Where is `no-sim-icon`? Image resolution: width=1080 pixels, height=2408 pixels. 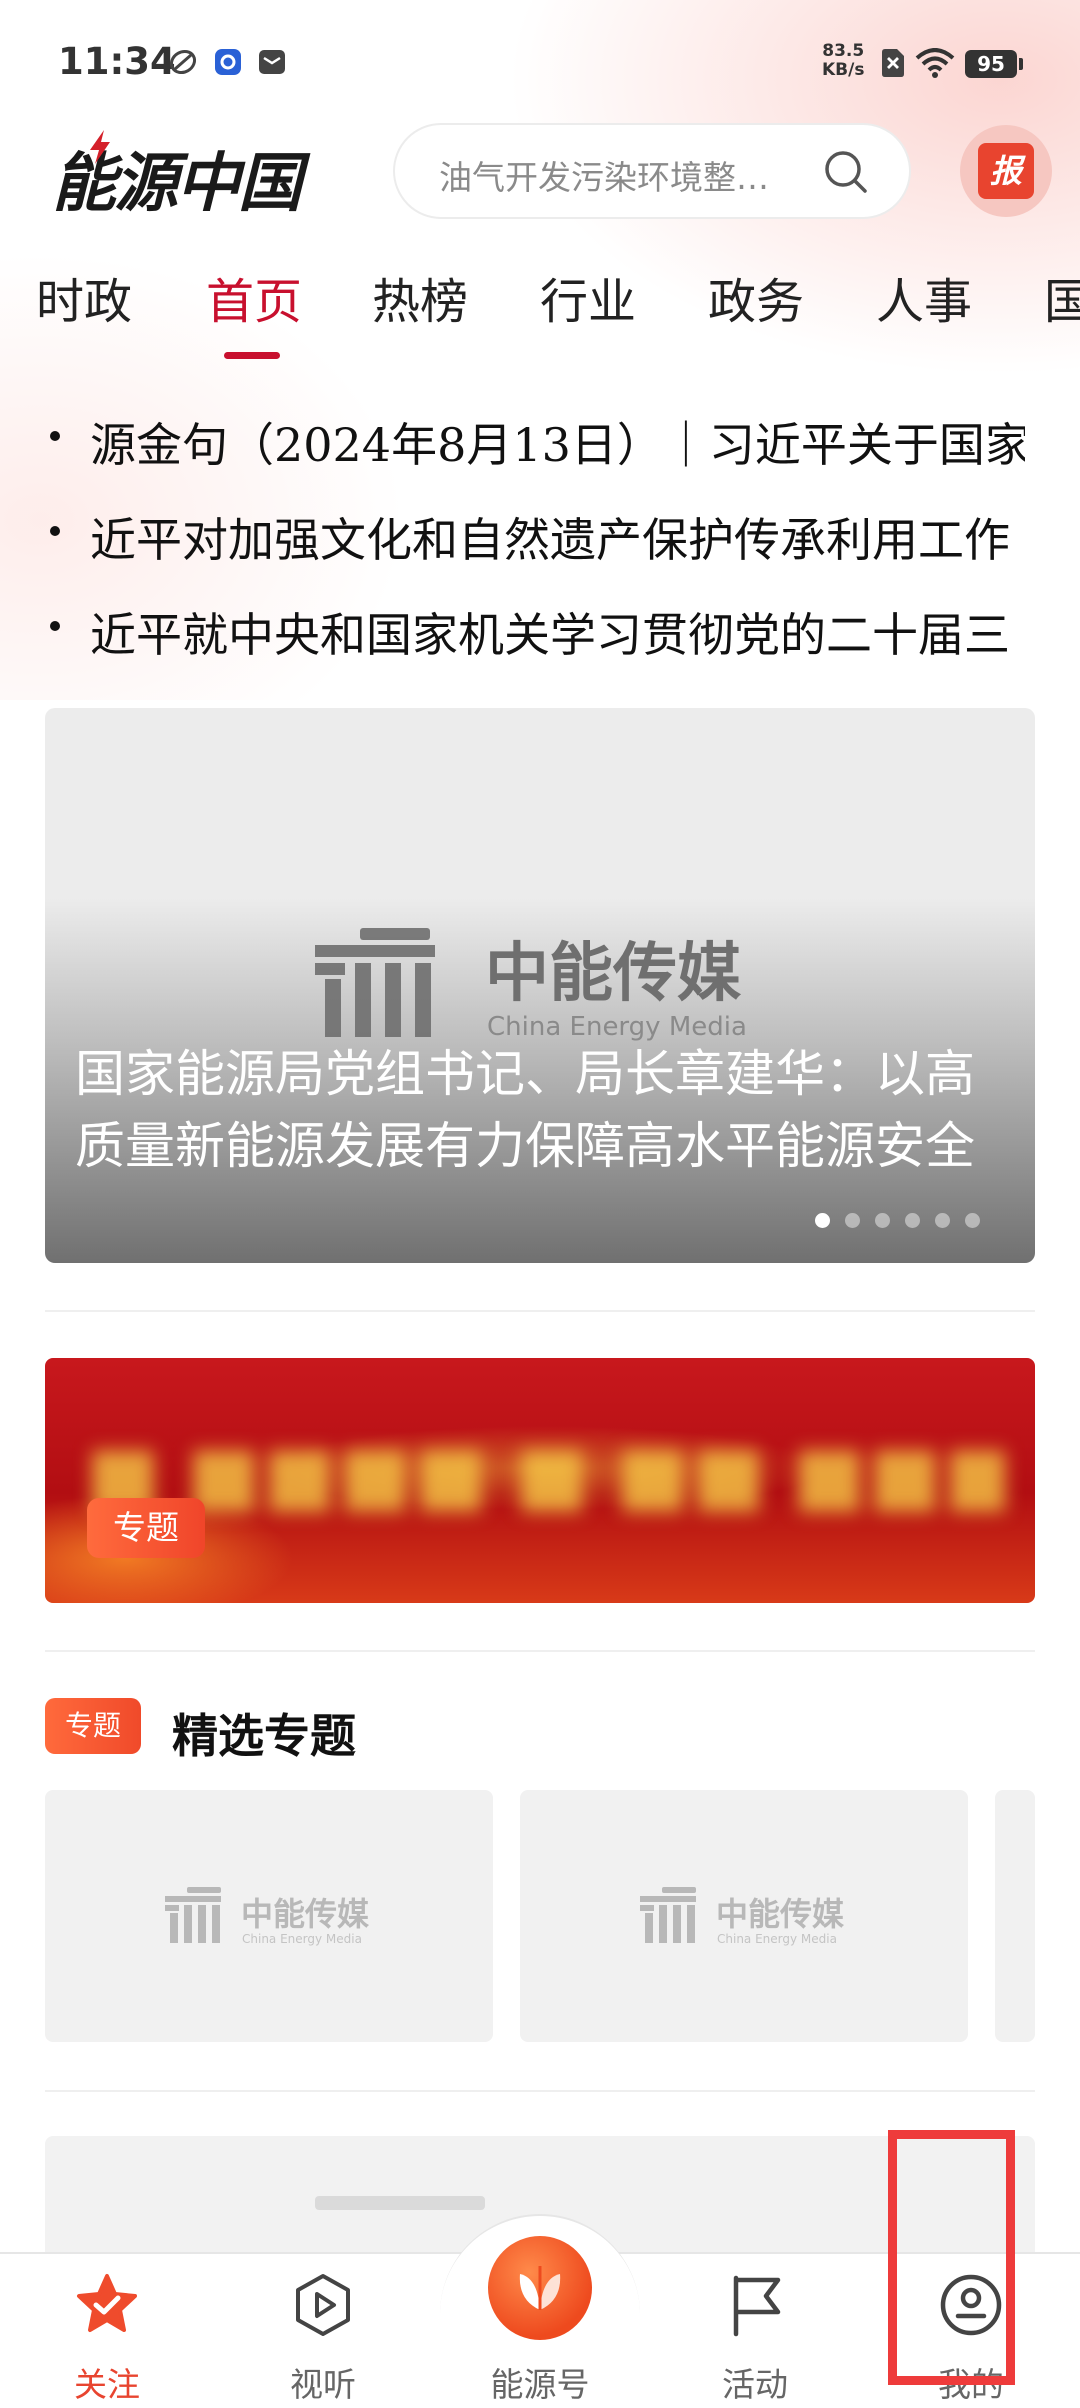 no-sim-icon is located at coordinates (893, 63).